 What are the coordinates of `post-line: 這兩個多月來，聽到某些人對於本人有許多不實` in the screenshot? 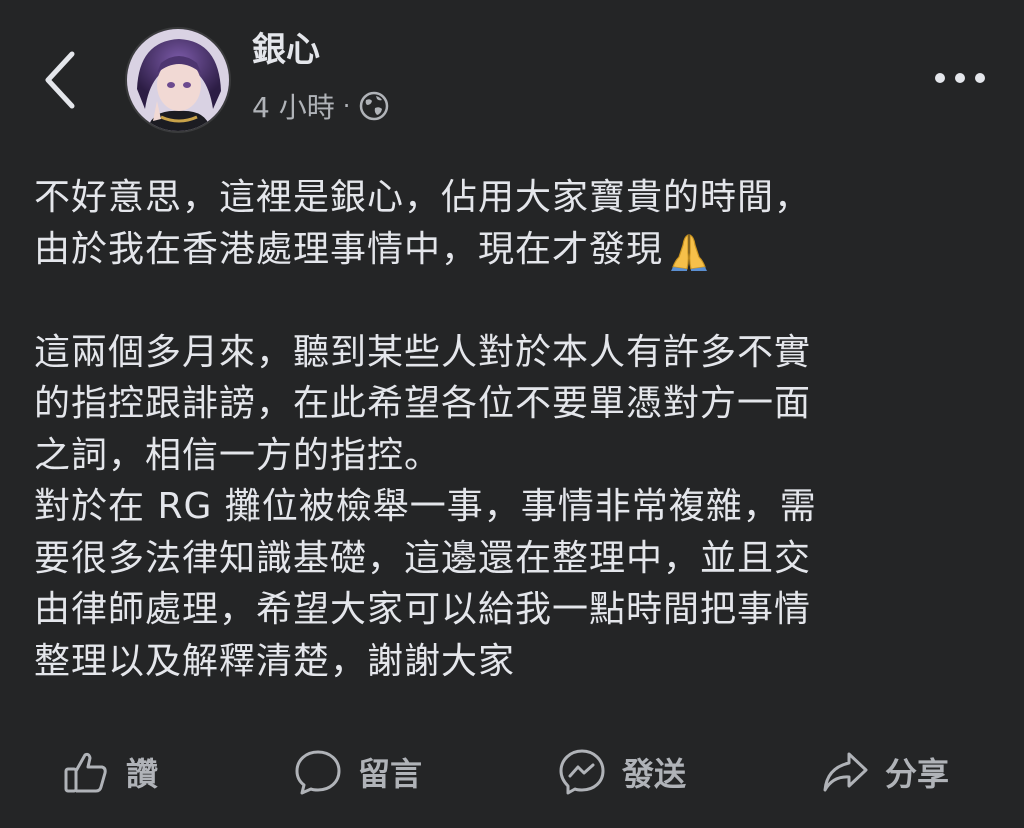 It's located at (423, 352).